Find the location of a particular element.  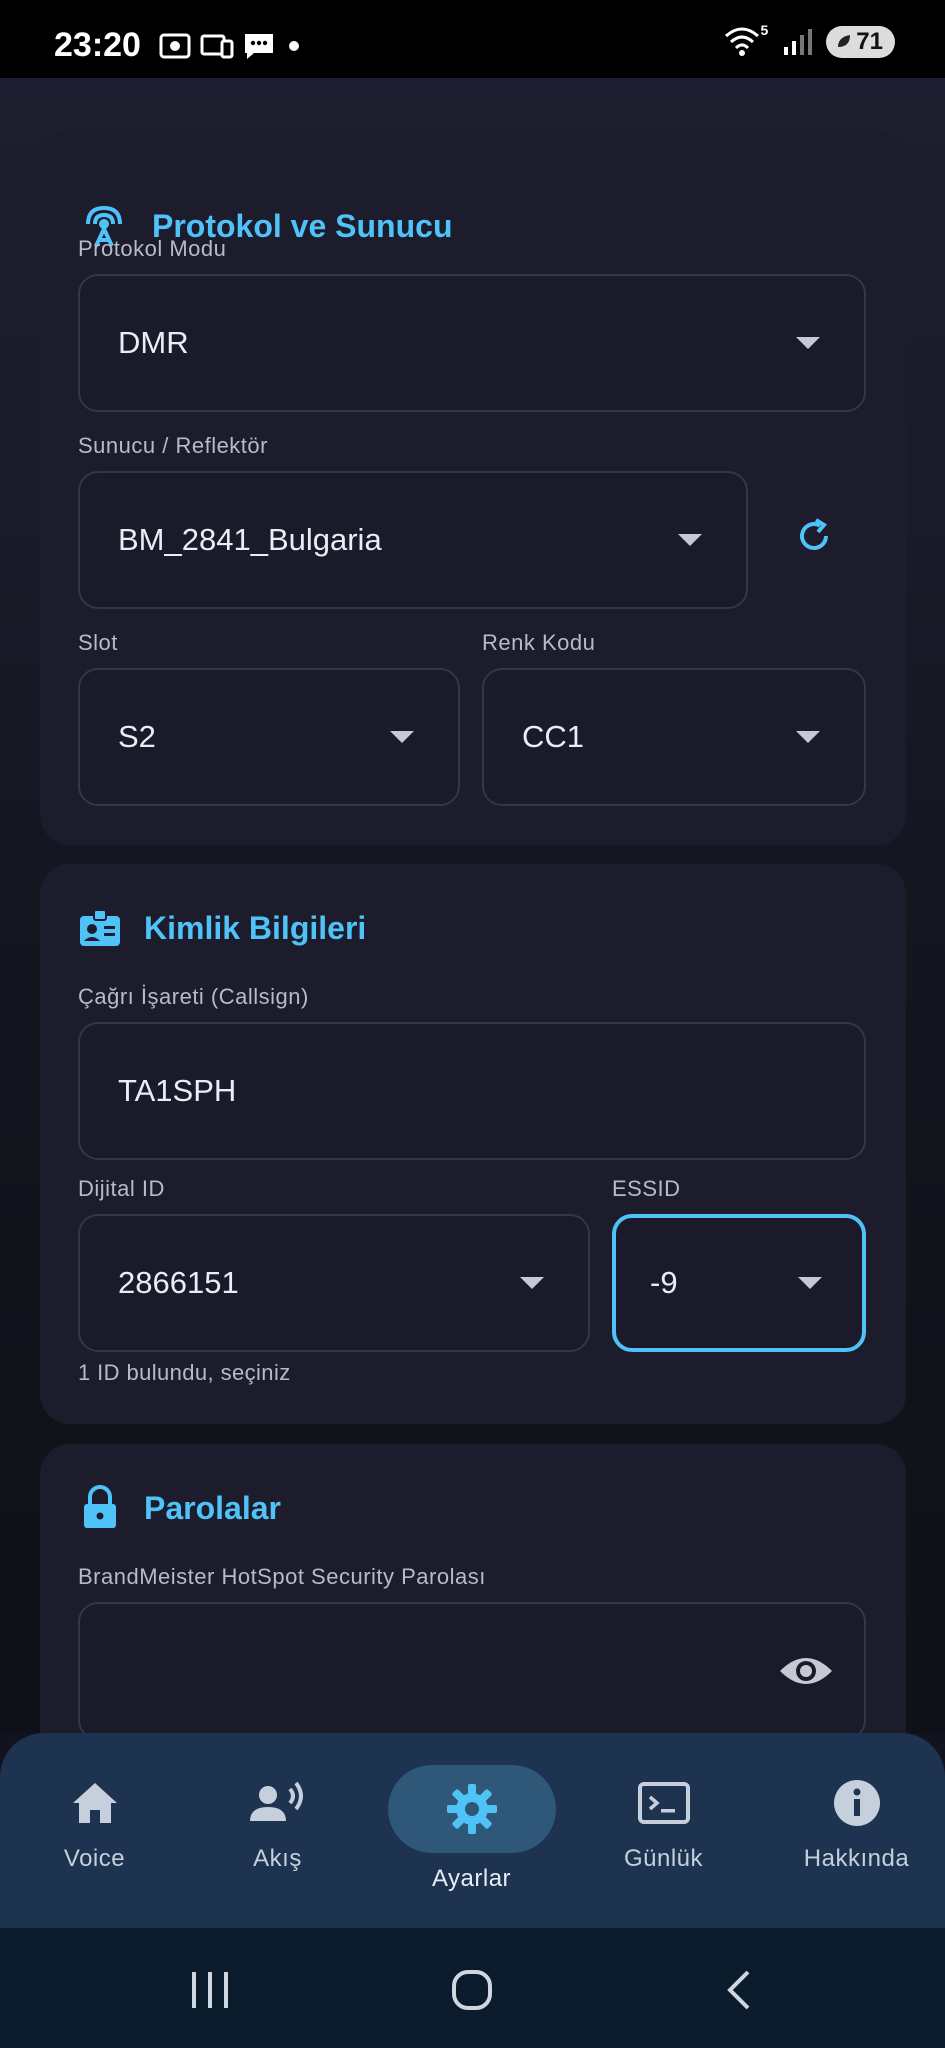

home-button-icon is located at coordinates (472, 1990).